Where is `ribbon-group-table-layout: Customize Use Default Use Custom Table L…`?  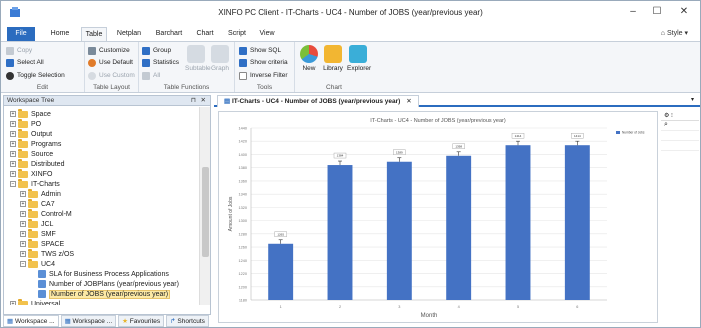
ribbon-group-table-layout: Customize Use Default Use Custom Table L… is located at coordinates (112, 67).